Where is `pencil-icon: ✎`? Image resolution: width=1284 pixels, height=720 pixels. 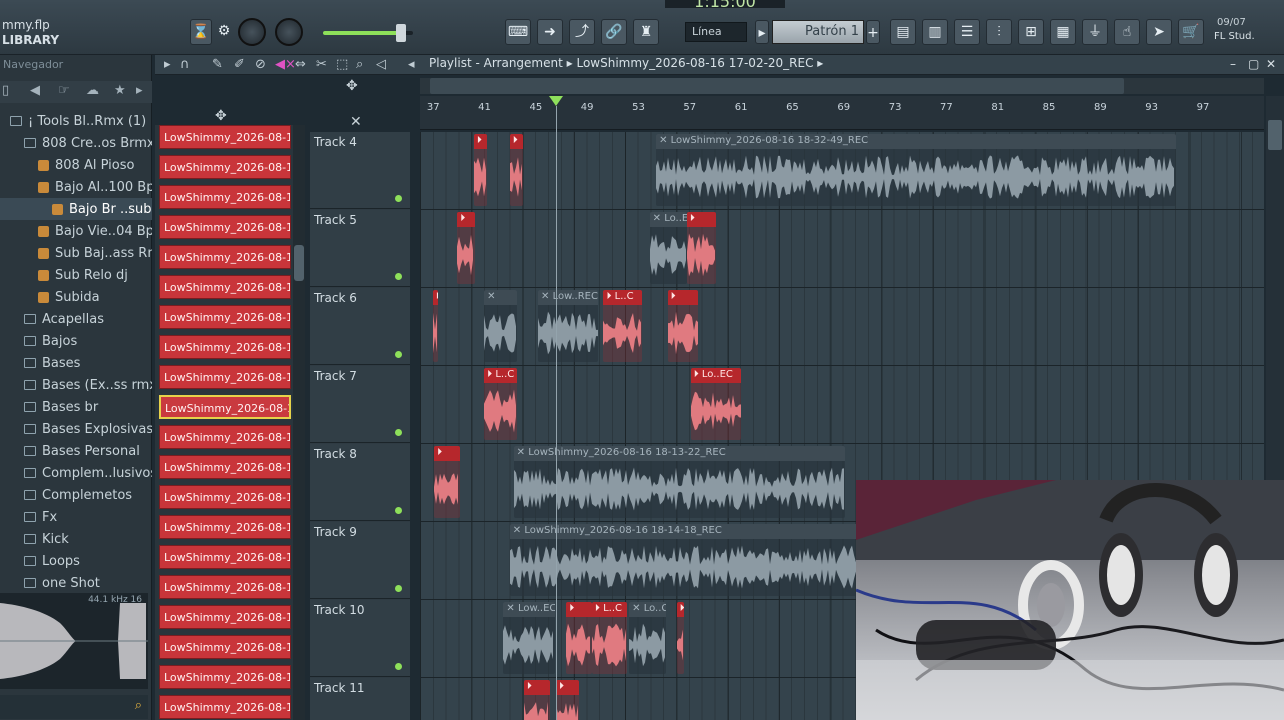 pencil-icon: ✎ is located at coordinates (217, 64).